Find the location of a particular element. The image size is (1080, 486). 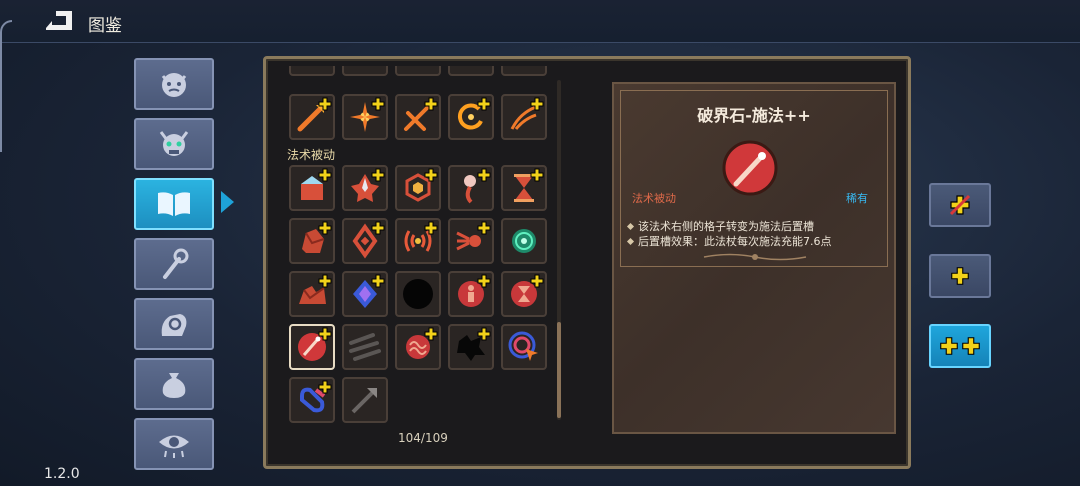

item-description: 该法术右侧的格子转变为施法后置槽 后置槽效果：此法杖每次施法充能7.6点 is located at coordinates (758, 234).